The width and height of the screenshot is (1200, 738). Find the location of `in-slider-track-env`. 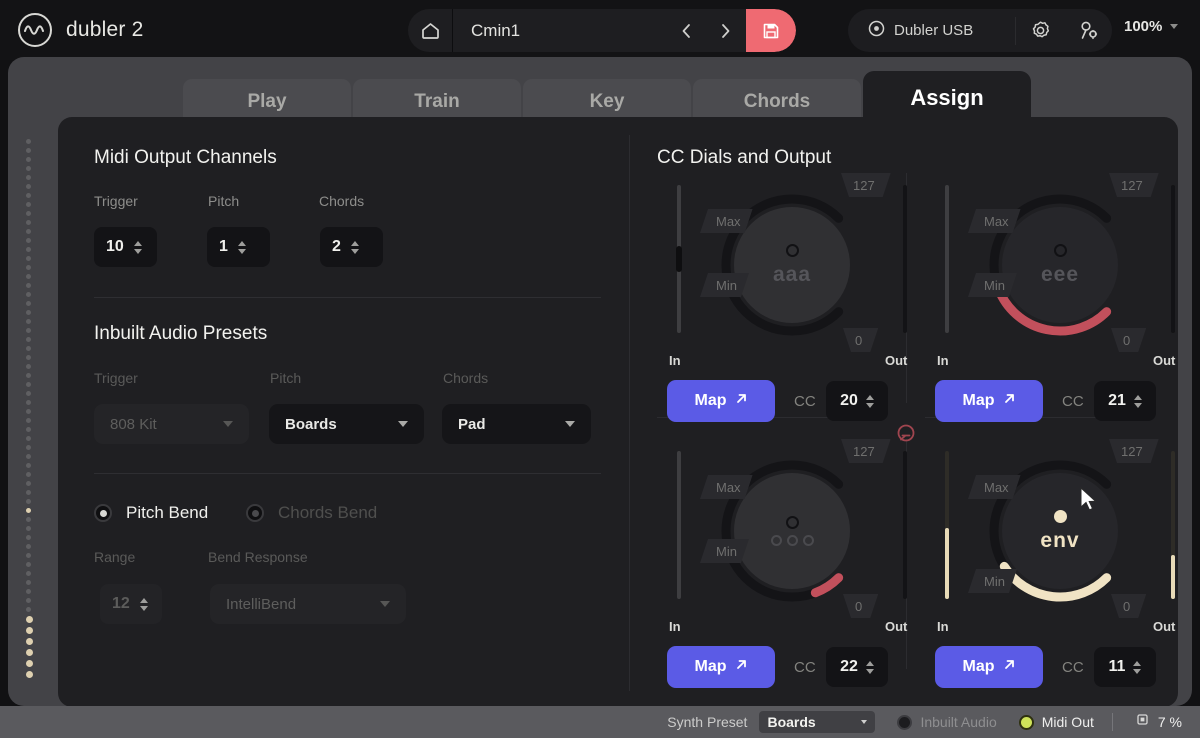

in-slider-track-env is located at coordinates (947, 525).